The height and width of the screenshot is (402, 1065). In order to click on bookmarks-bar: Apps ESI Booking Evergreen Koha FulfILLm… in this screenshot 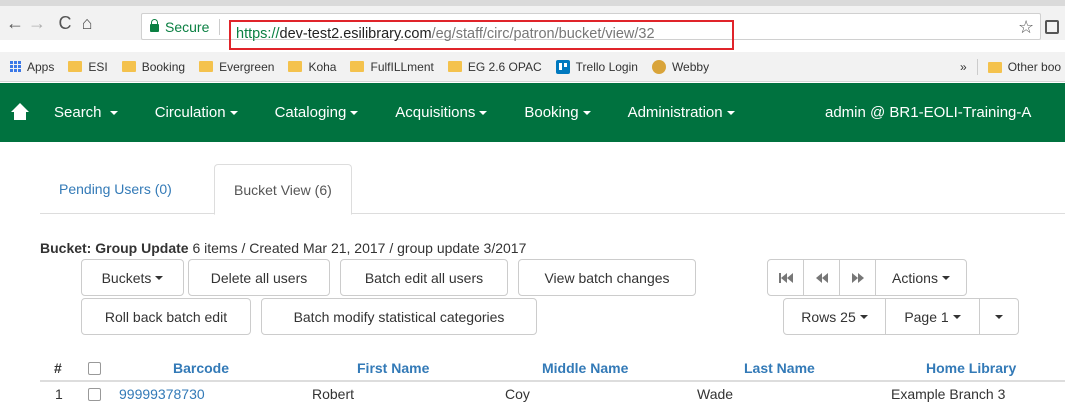, I will do `click(532, 67)`.